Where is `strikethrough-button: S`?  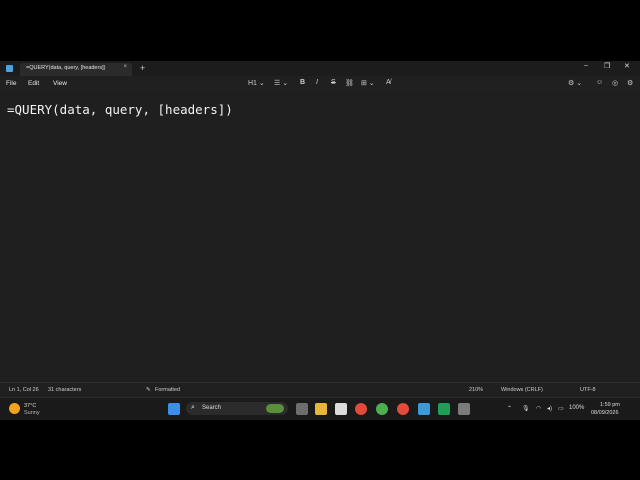
strikethrough-button: S is located at coordinates (333, 82).